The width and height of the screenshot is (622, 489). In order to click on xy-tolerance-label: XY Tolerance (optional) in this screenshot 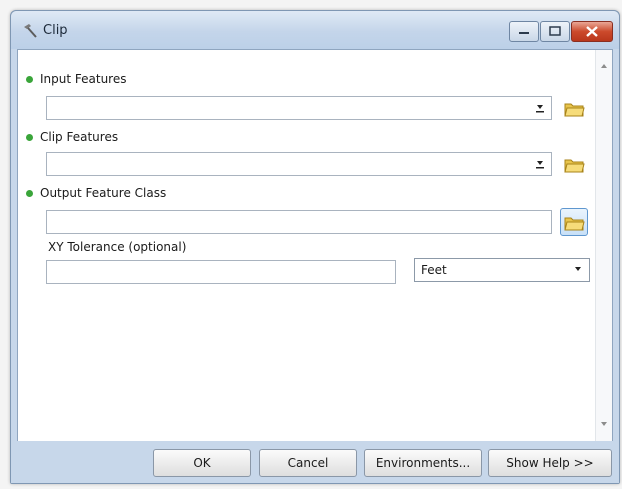, I will do `click(117, 247)`.